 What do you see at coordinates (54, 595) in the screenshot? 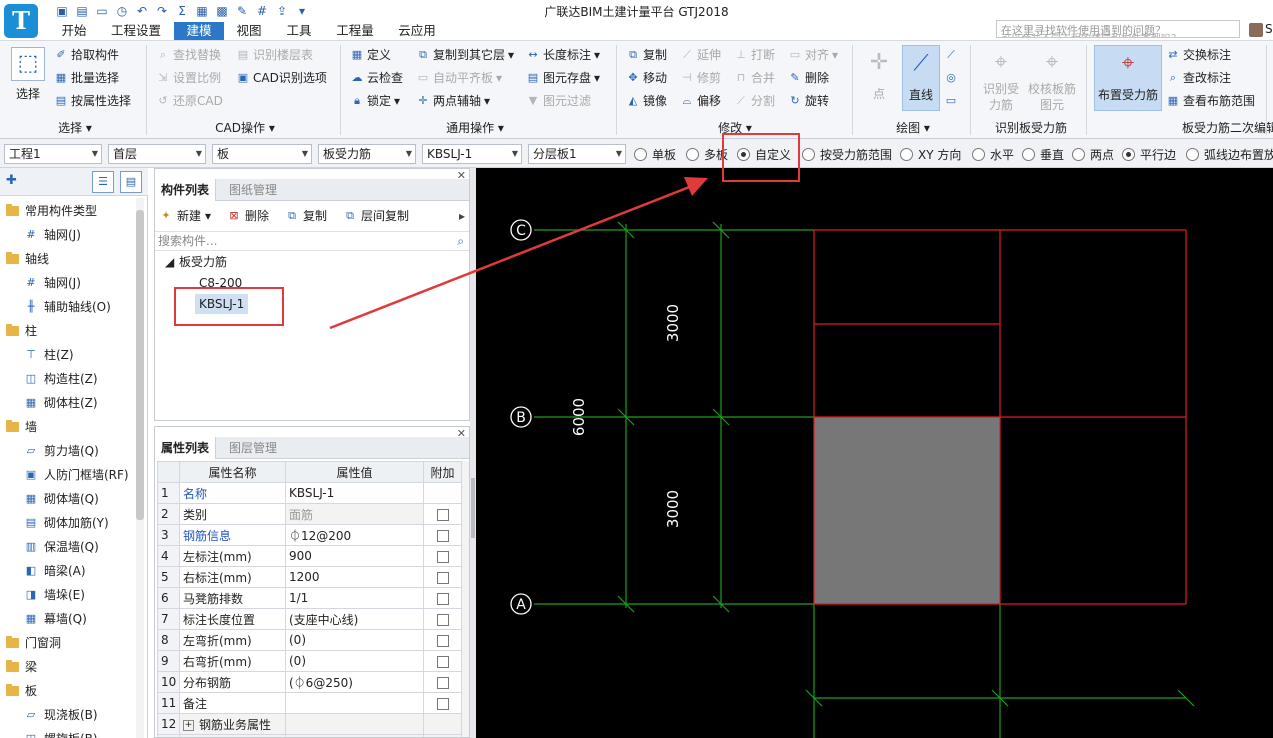
I see `tree-item: ◨ 墙垛(E)` at bounding box center [54, 595].